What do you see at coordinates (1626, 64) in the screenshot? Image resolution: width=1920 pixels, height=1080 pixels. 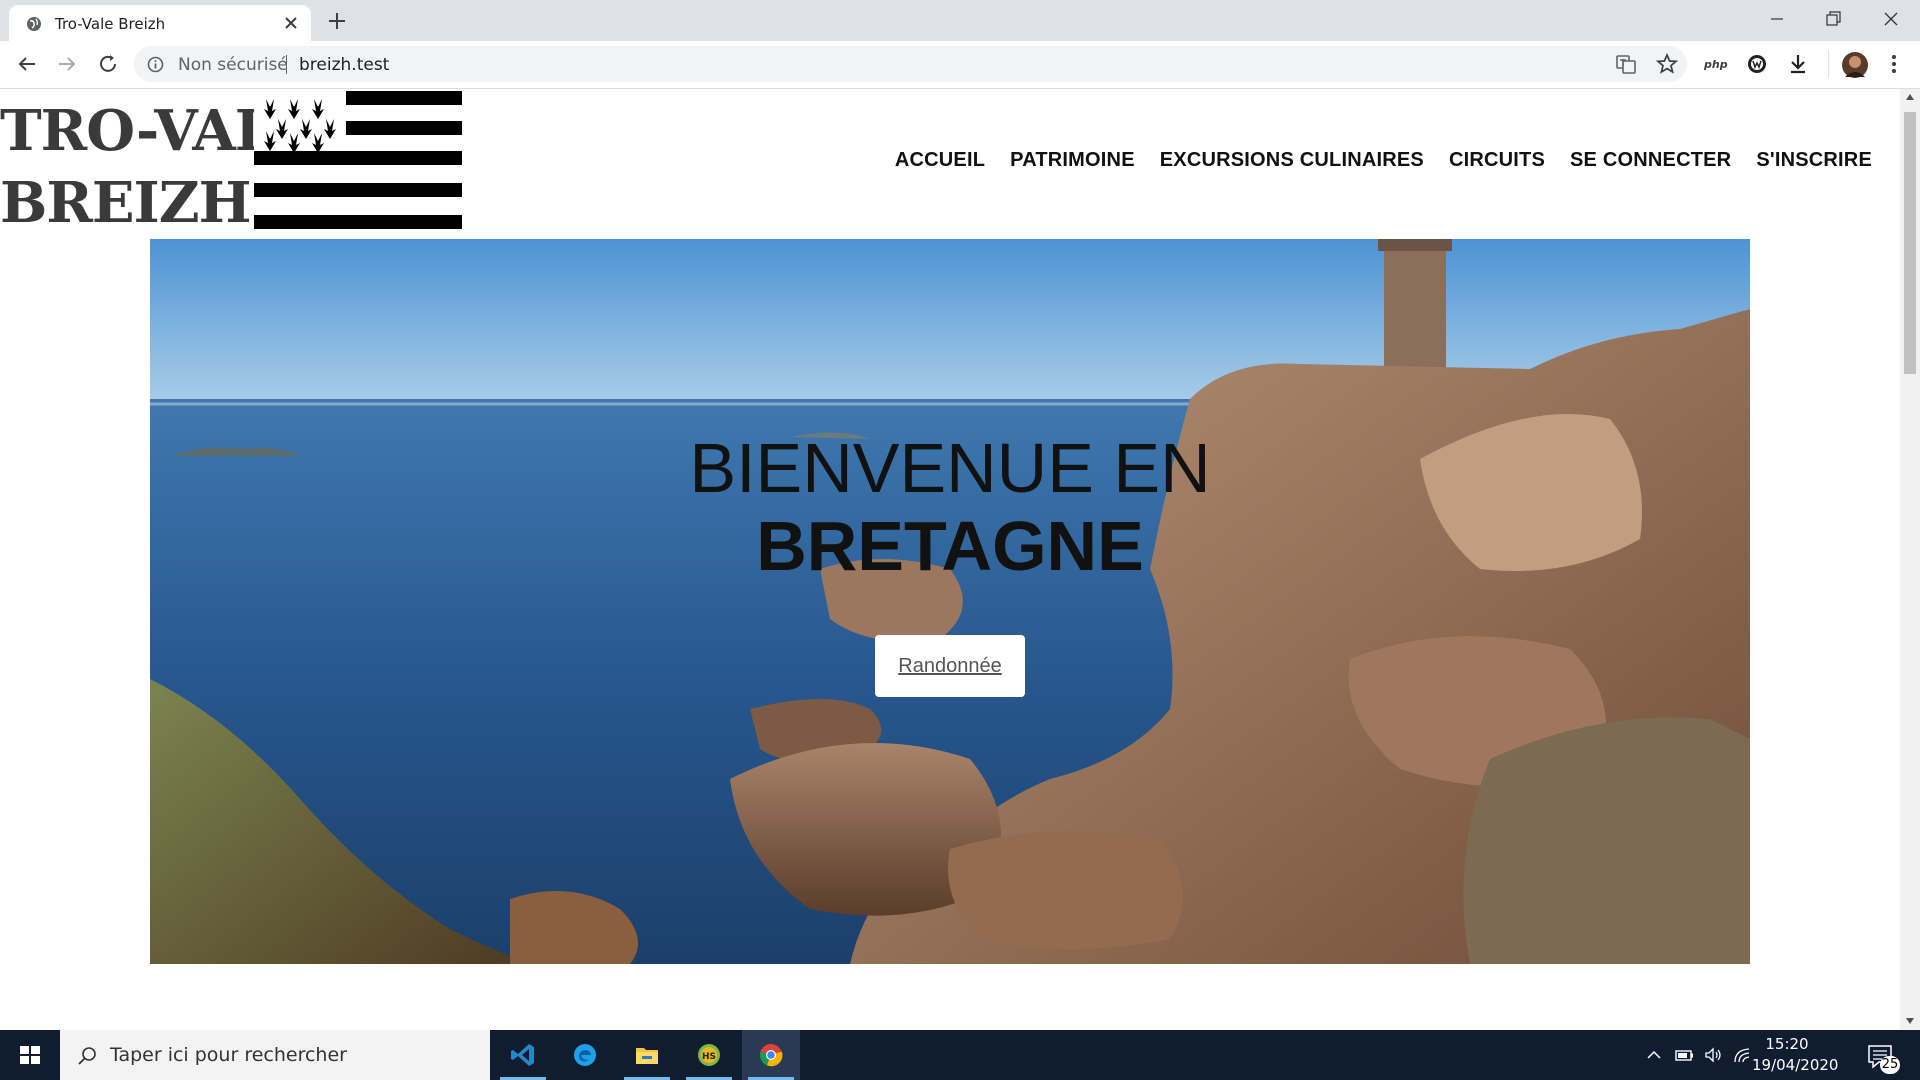 I see `translate-icon` at bounding box center [1626, 64].